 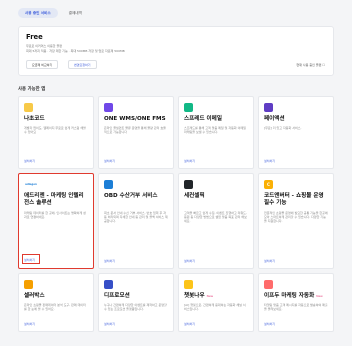 I want to click on app-name-text: 애드리젠 - 마케팅 인텔리전스 솔루션, so click(x=54, y=199).